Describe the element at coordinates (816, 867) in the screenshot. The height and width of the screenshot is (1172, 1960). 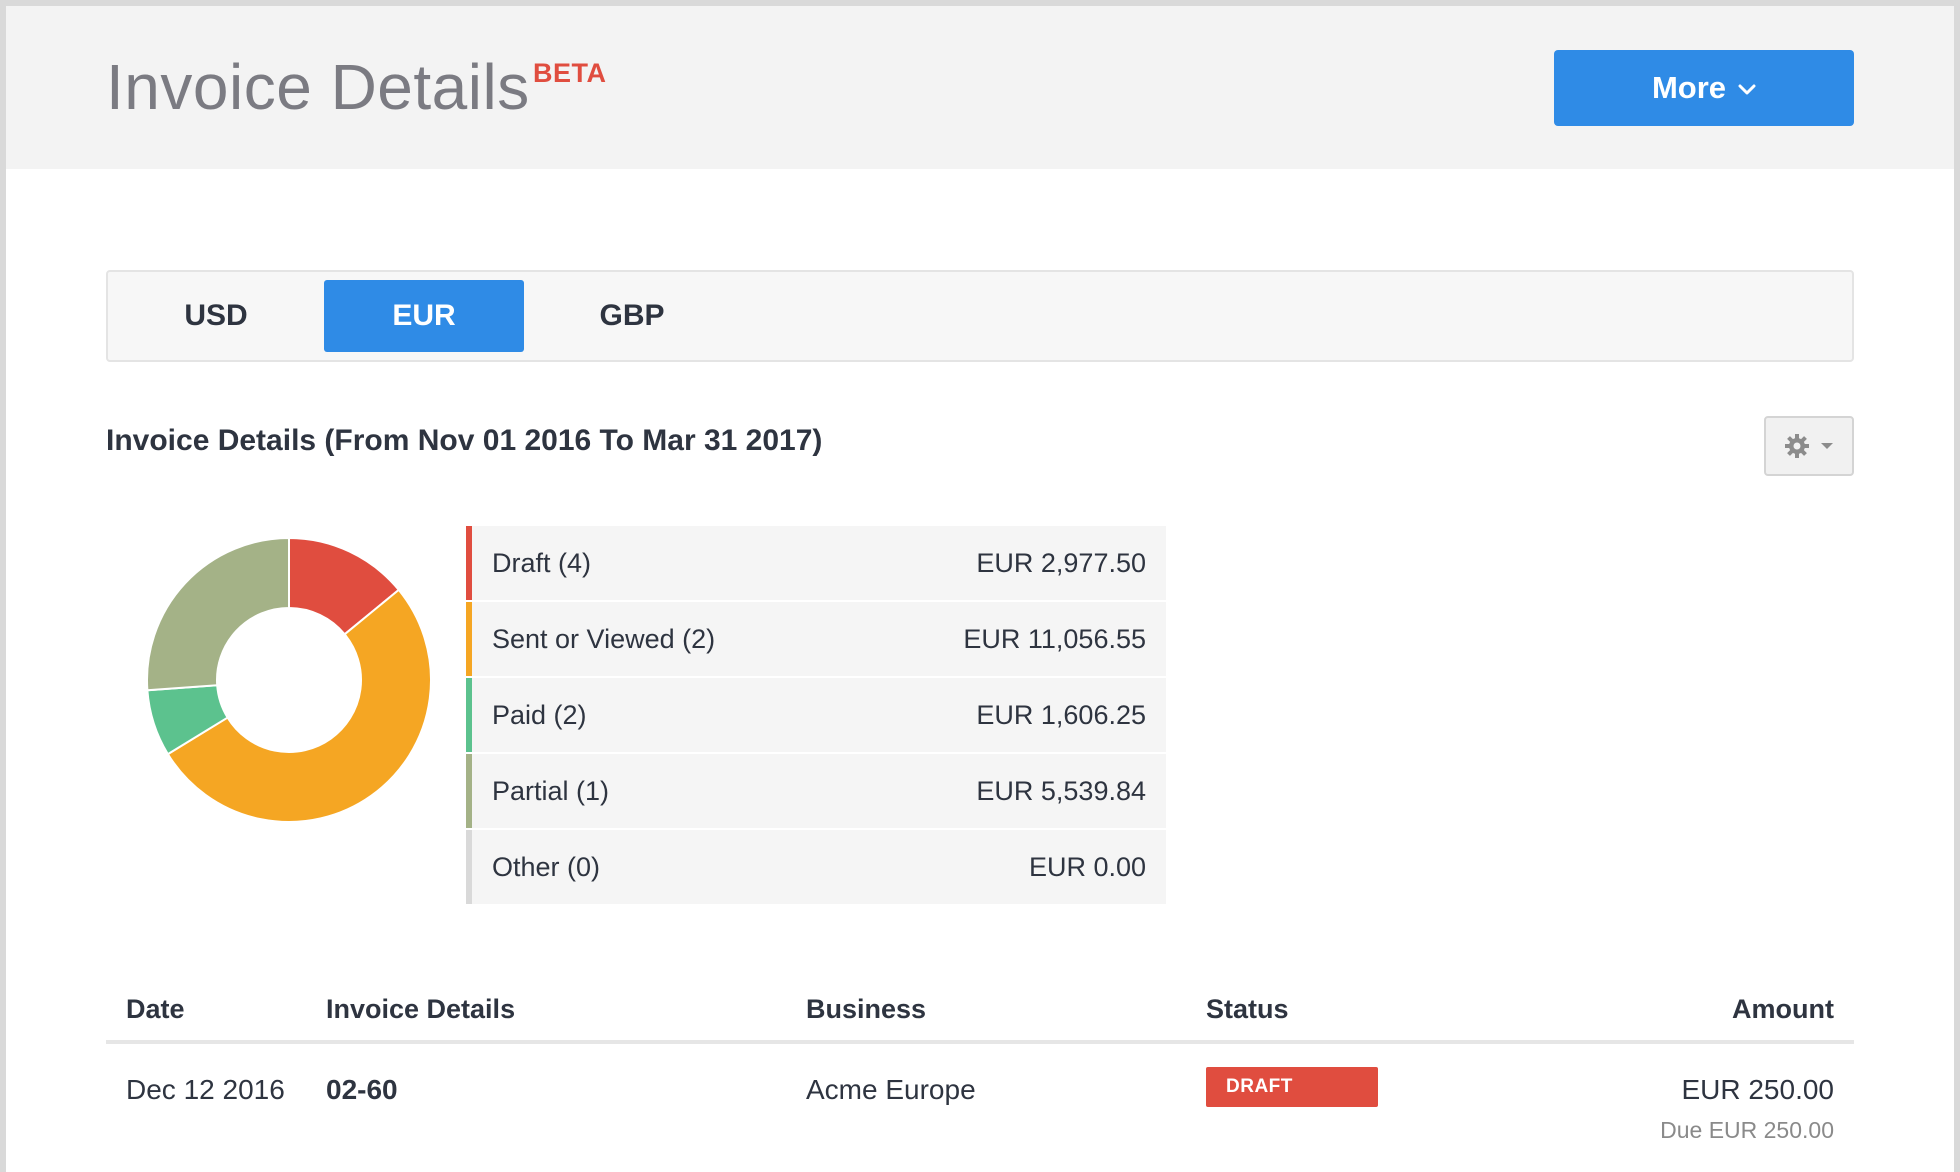
I see `summary-row-other: Other (0) EUR 0.00` at that location.